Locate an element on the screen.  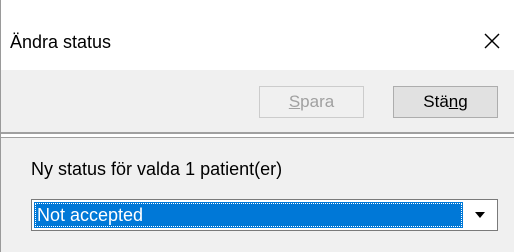
close-mnemonic: n is located at coordinates (453, 101).